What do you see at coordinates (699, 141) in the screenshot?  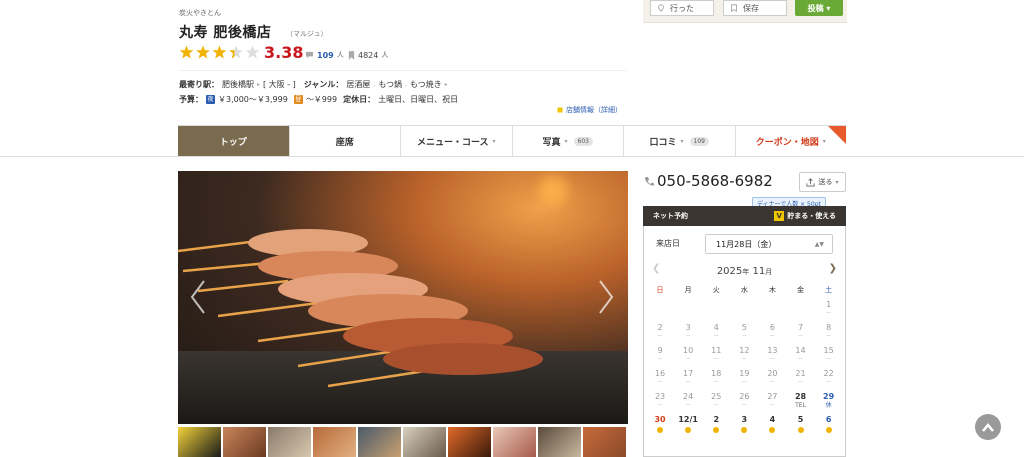 I see `review-count-badge: 109` at bounding box center [699, 141].